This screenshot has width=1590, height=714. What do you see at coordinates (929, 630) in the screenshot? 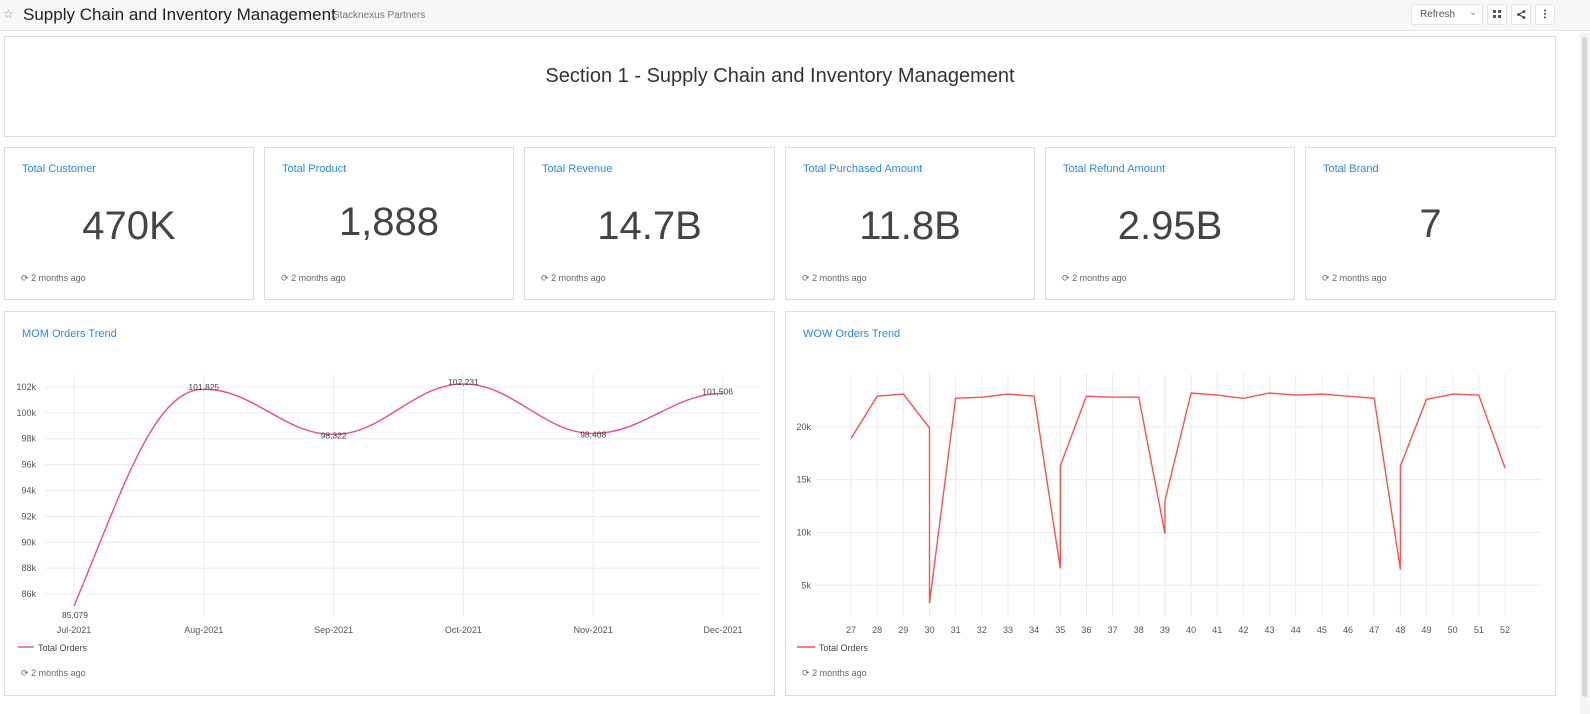
I see `x-tick-label: 30` at bounding box center [929, 630].